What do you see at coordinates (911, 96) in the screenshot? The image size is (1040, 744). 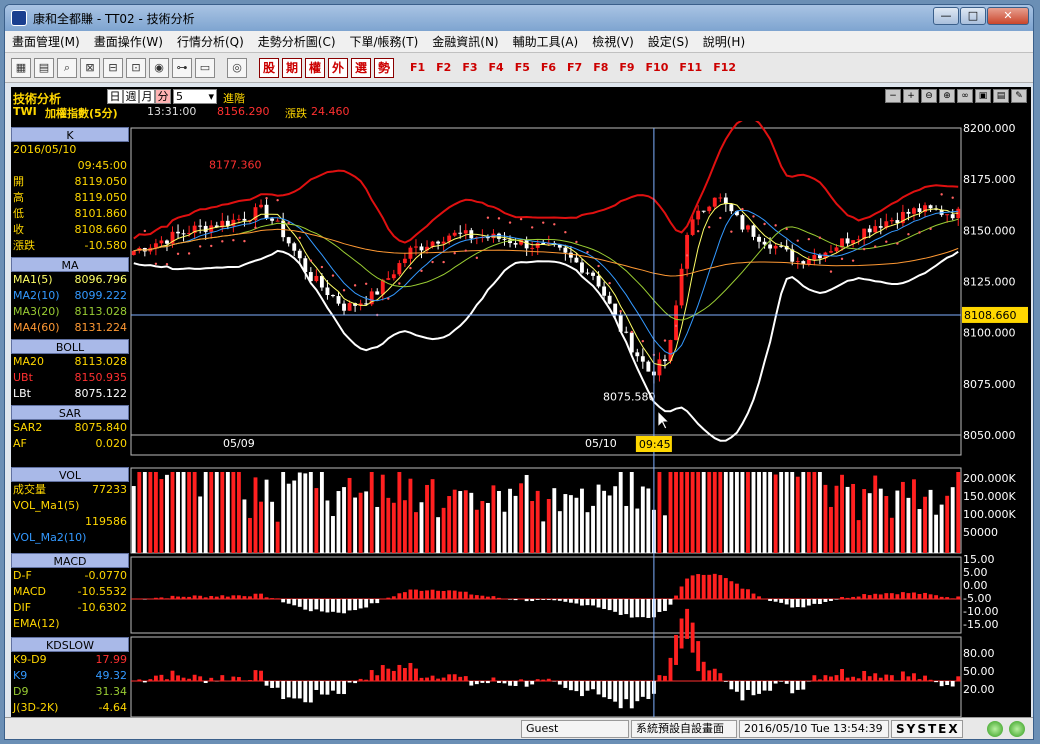 I see `zoom-in-icon: +` at bounding box center [911, 96].